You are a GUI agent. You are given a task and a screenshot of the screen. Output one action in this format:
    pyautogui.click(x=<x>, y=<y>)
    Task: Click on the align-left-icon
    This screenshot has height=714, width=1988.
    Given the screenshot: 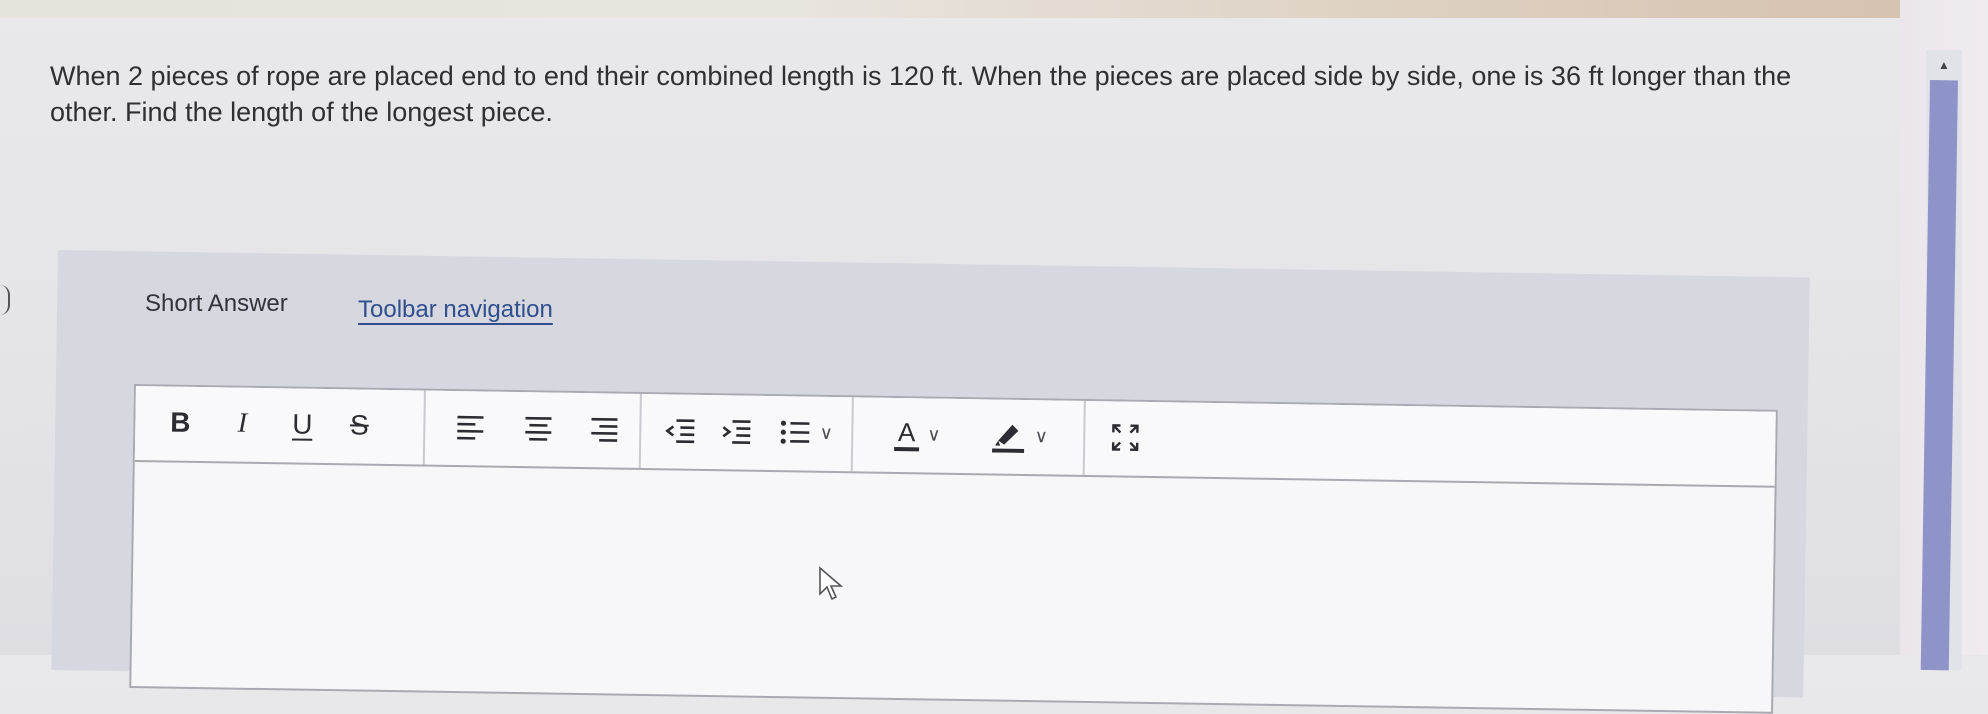 What is the action you would take?
    pyautogui.click(x=470, y=427)
    